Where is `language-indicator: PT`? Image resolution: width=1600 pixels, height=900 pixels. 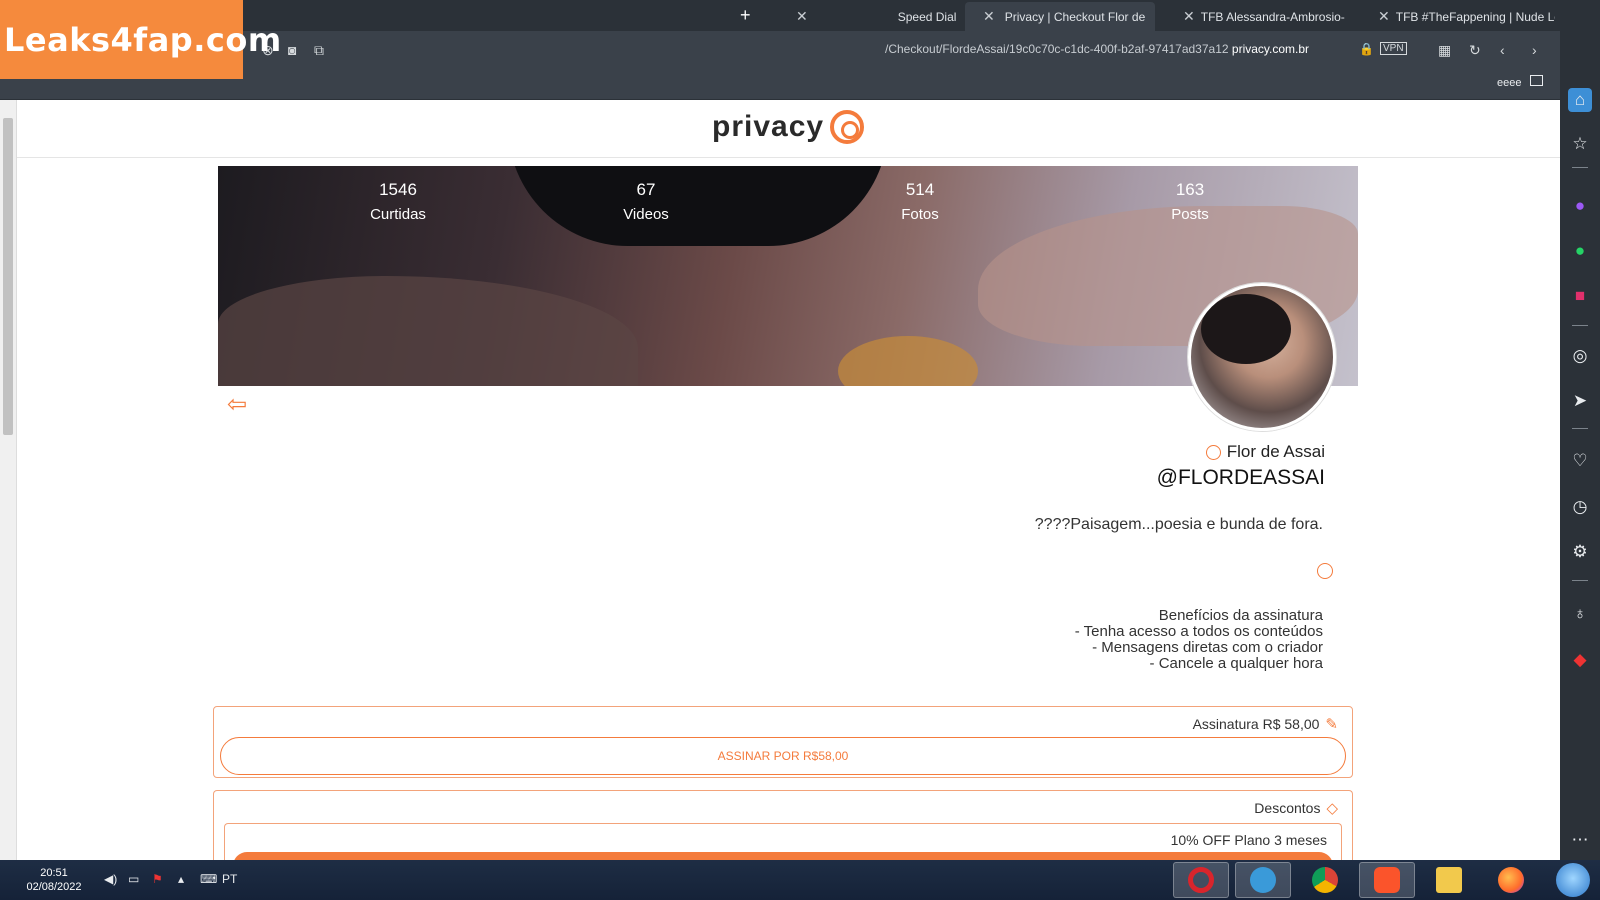
language-indicator: PT is located at coordinates (229, 879).